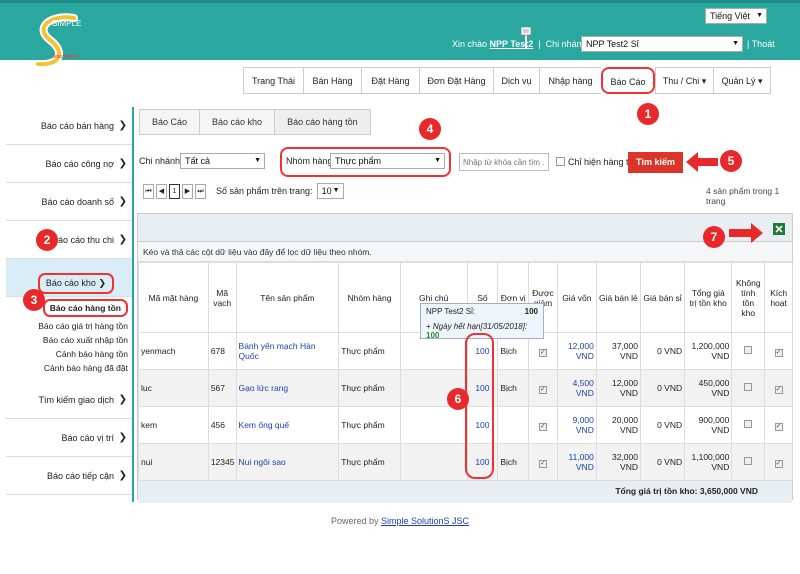 Image resolution: width=800 pixels, height=574 pixels. Describe the element at coordinates (287, 425) in the screenshot. I see `cell-name: Kem ống quế` at that location.